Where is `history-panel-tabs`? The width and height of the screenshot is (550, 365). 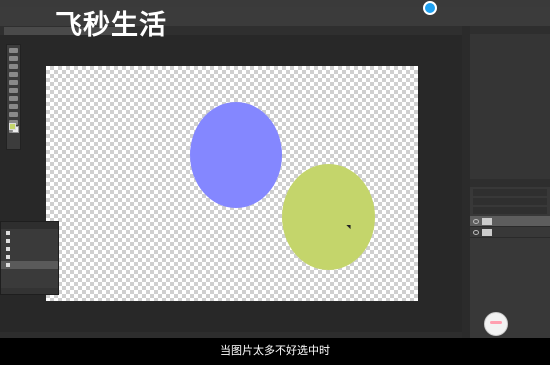
history-panel-tabs is located at coordinates (29, 225).